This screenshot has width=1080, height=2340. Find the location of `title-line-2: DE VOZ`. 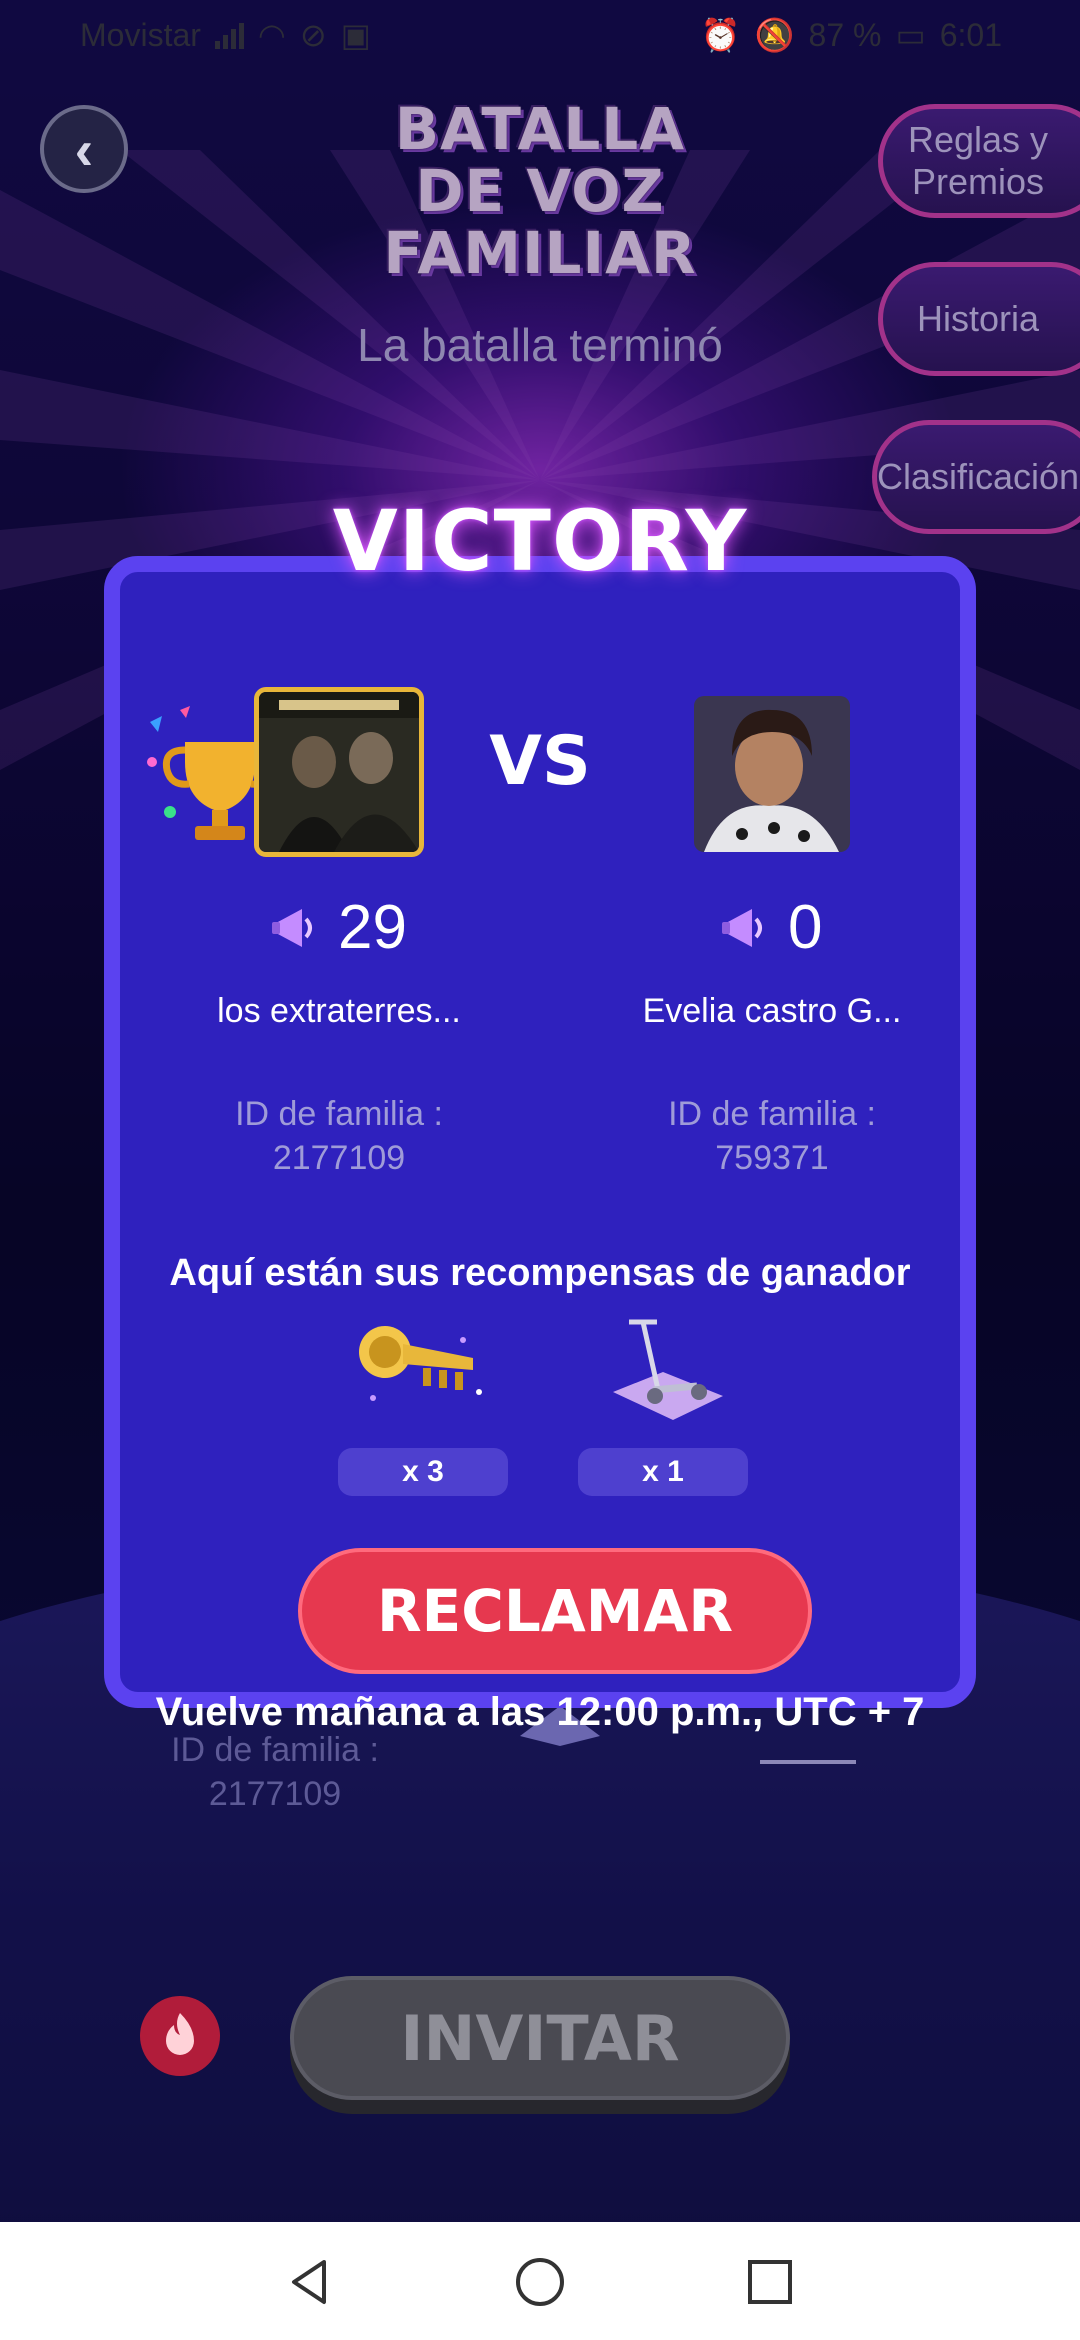

title-line-2: DE VOZ is located at coordinates (540, 191).